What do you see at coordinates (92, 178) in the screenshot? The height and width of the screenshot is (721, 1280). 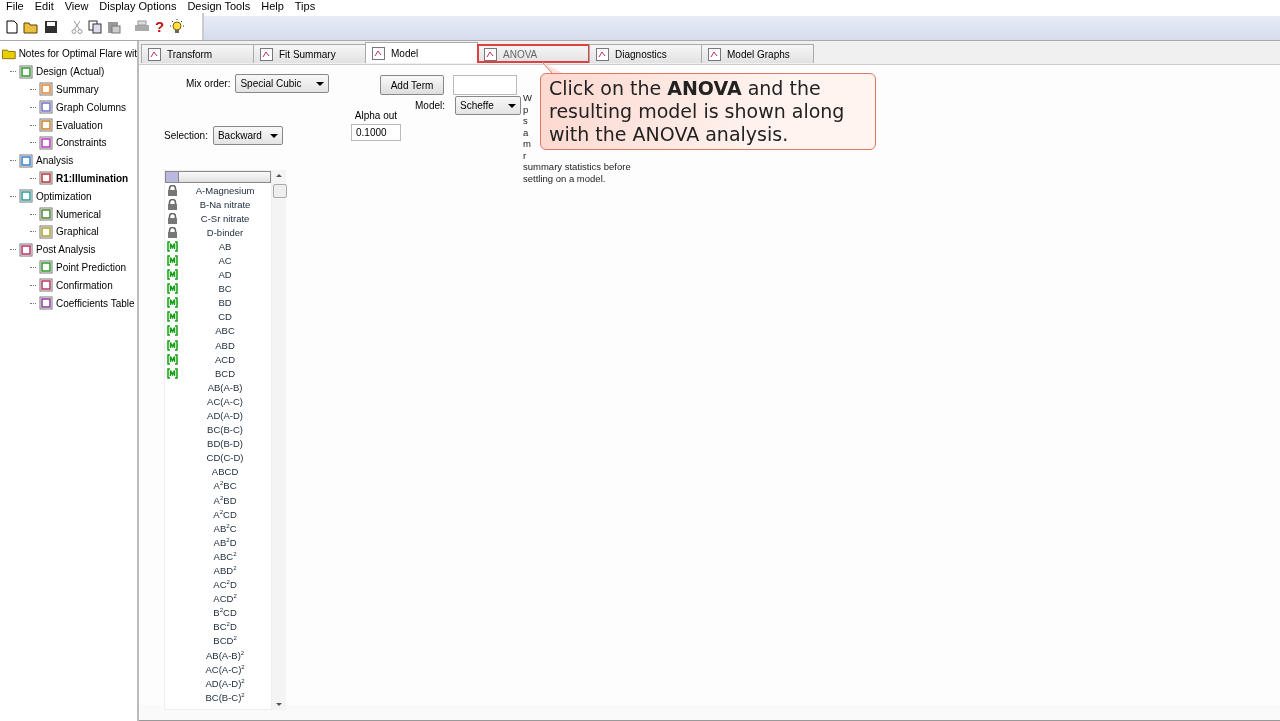 I see `tree-item: R1:Illumination` at bounding box center [92, 178].